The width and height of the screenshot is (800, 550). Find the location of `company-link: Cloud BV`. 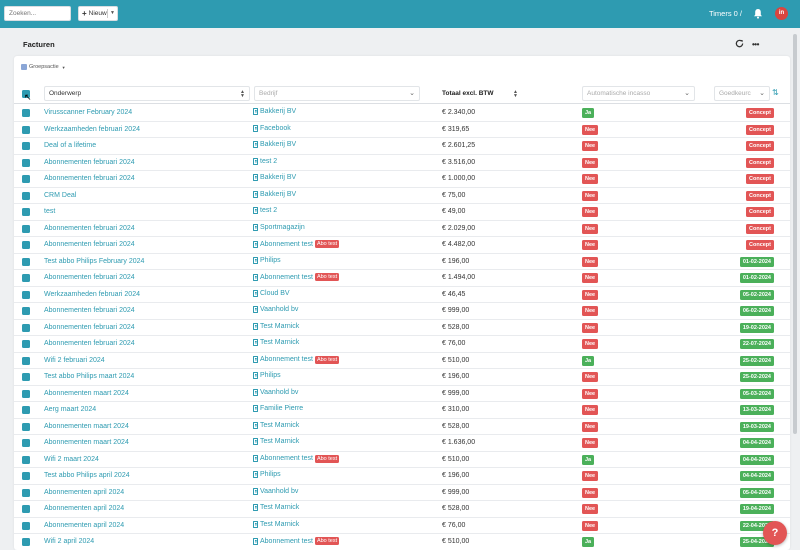

company-link: Cloud BV is located at coordinates (271, 293).